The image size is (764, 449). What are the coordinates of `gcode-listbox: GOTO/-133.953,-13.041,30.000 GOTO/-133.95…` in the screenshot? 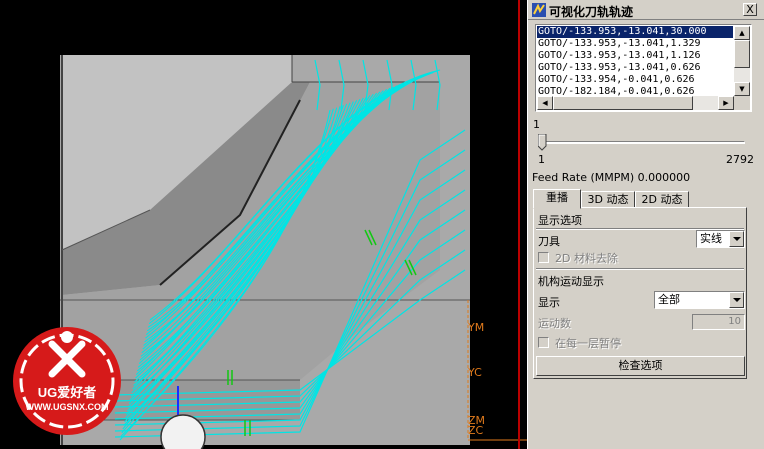 It's located at (643, 68).